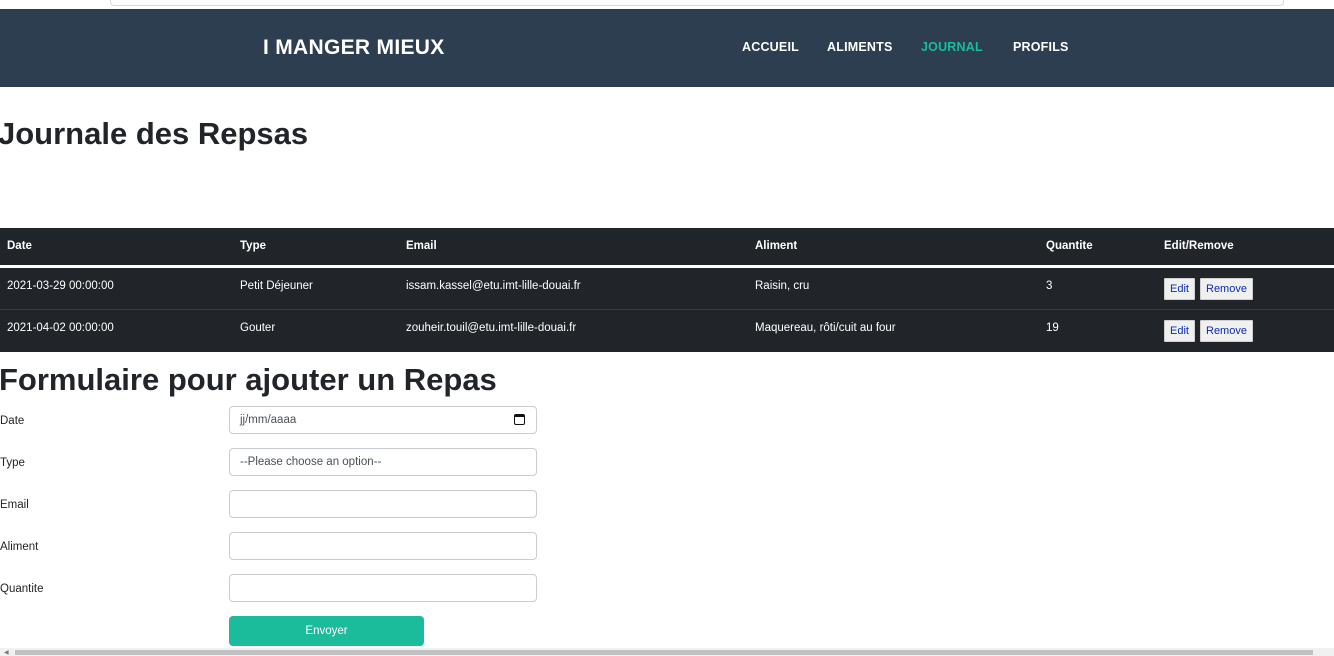 This screenshot has width=1334, height=656. Describe the element at coordinates (770, 47) in the screenshot. I see `nav-link-accueil: ACCUEIL` at that location.